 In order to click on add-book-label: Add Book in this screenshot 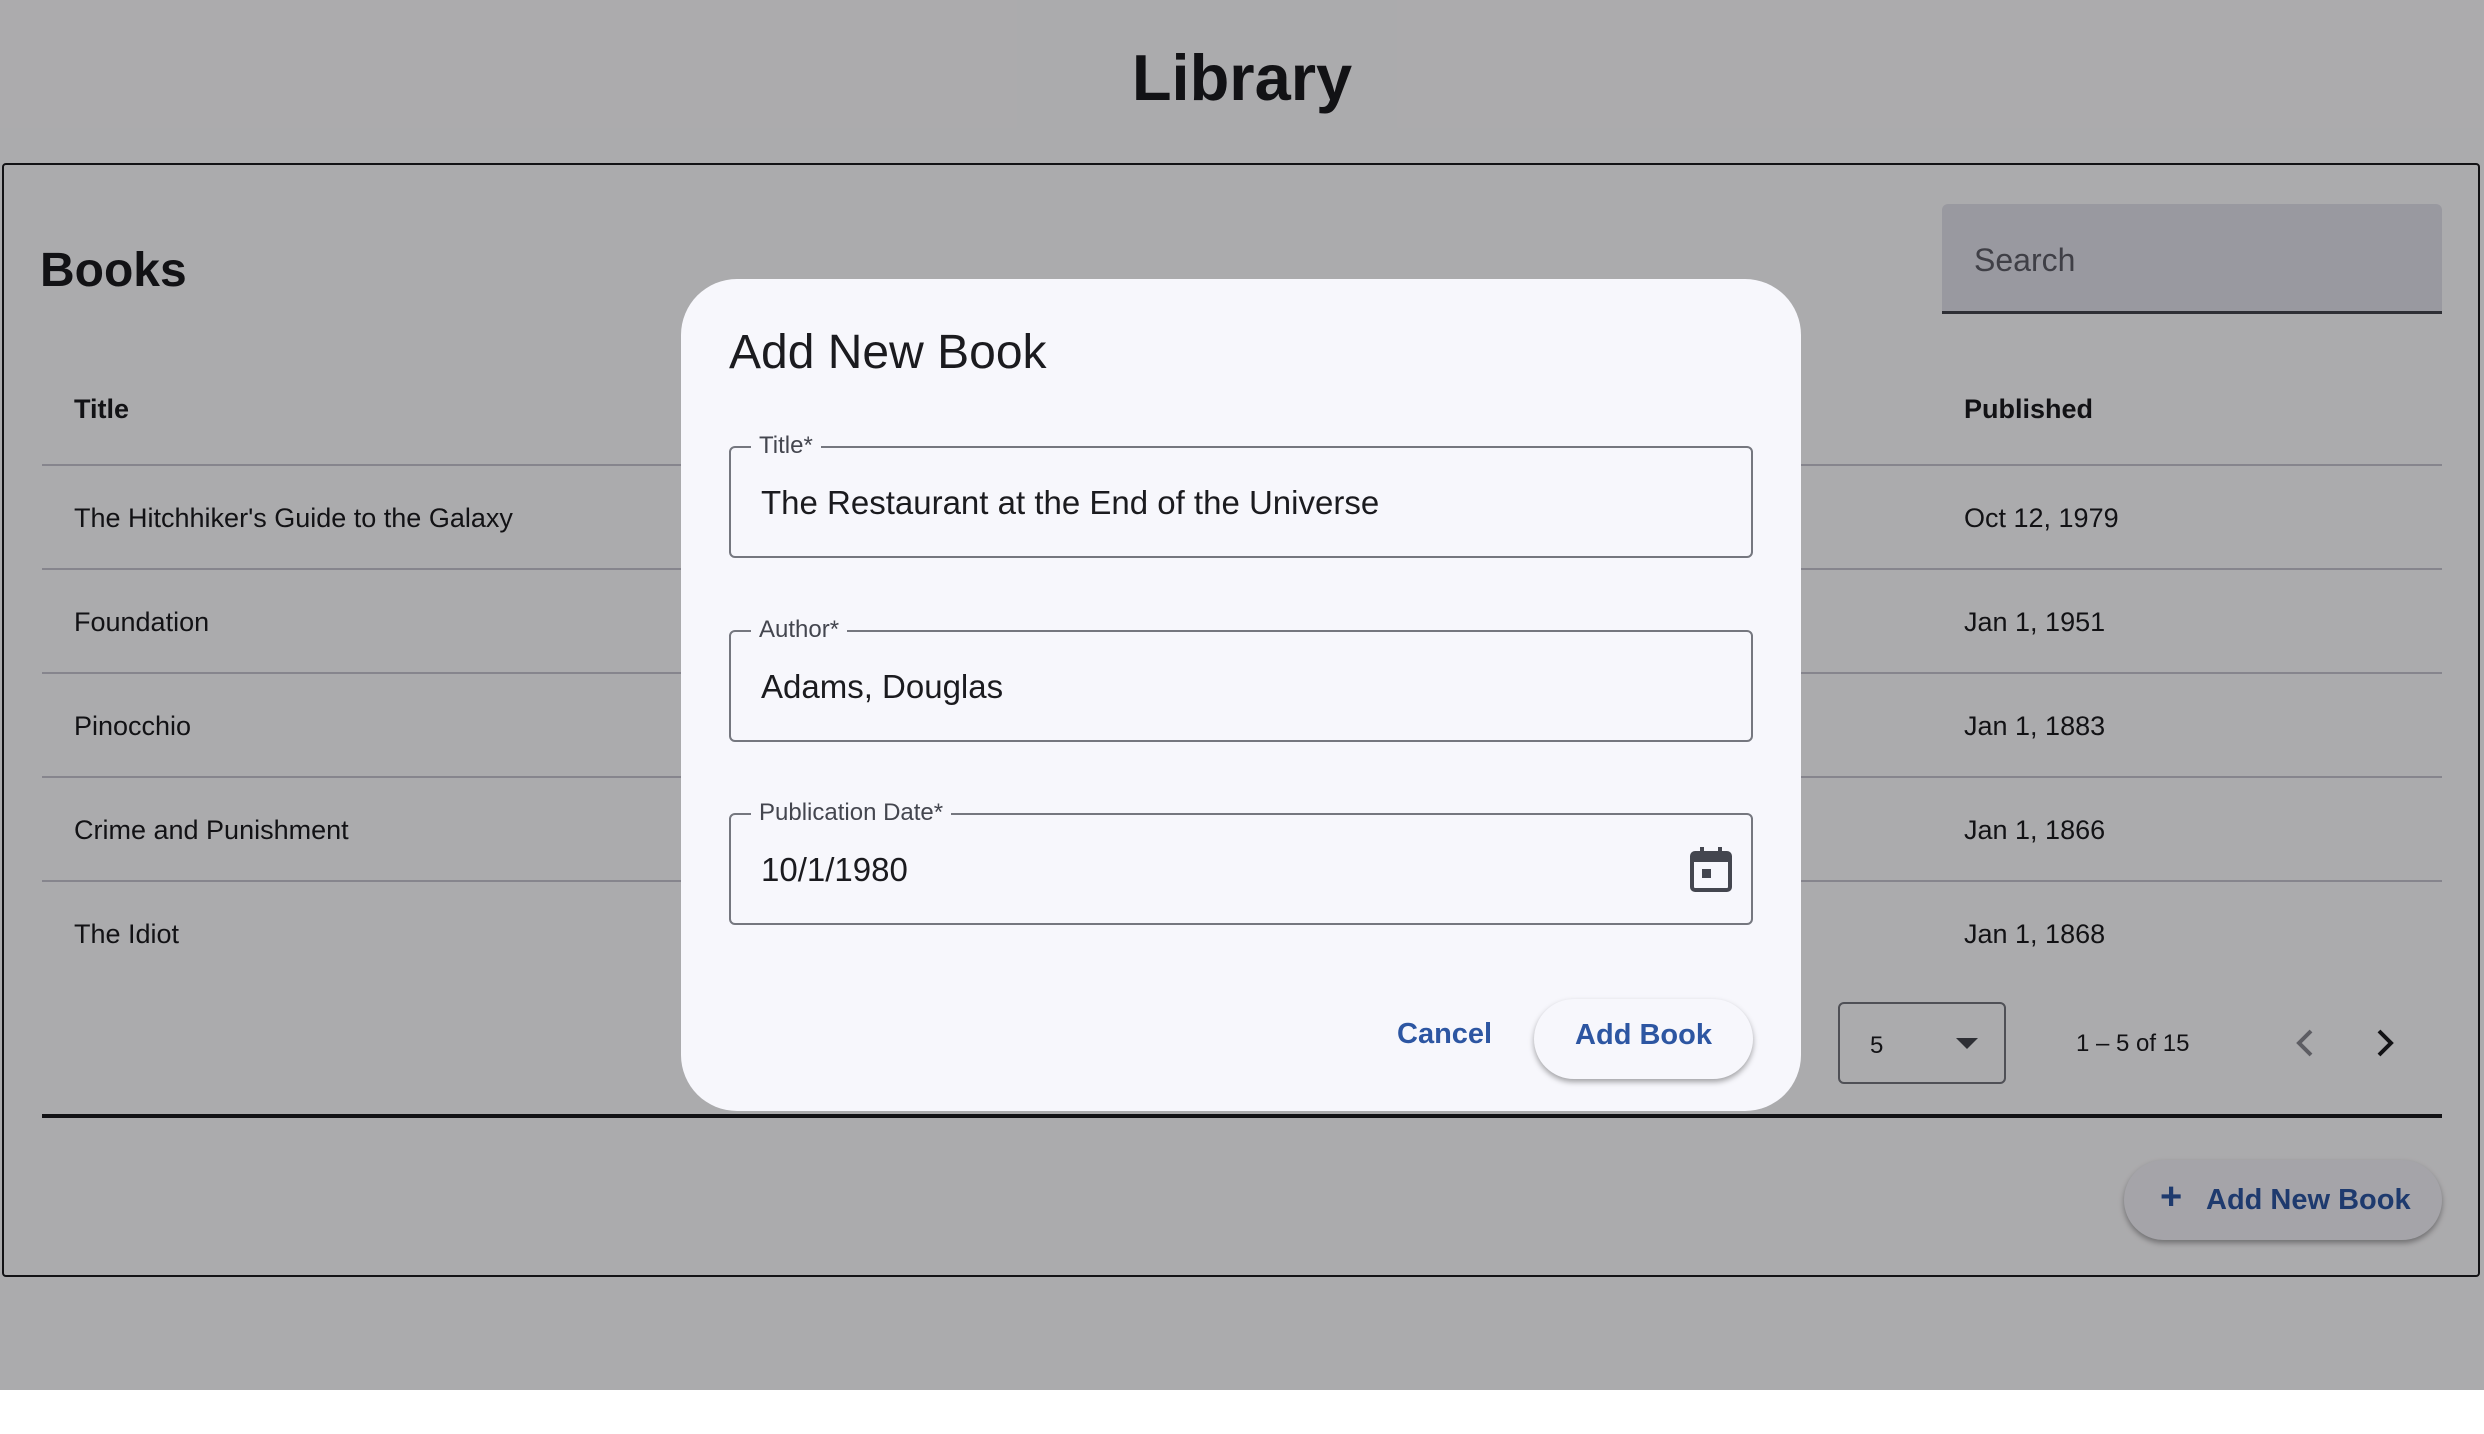, I will do `click(1643, 1035)`.